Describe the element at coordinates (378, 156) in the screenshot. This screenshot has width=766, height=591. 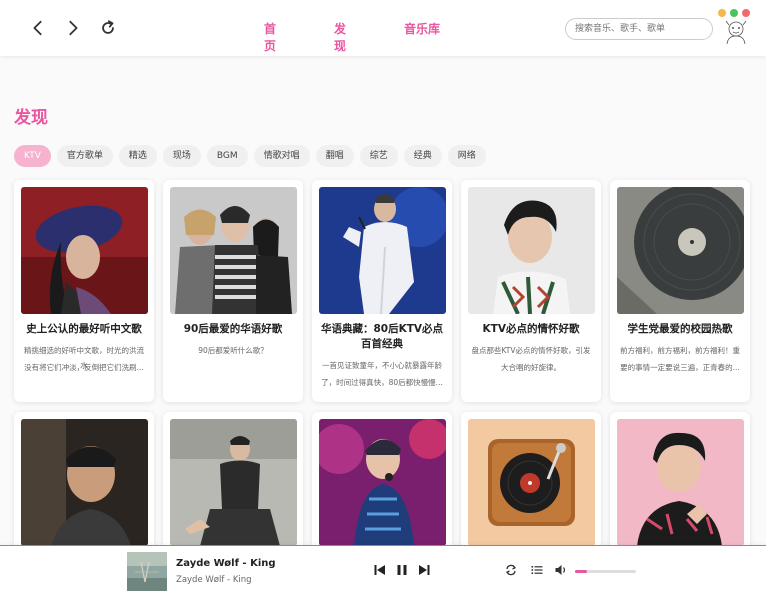
I see `category-variety: 综艺` at that location.